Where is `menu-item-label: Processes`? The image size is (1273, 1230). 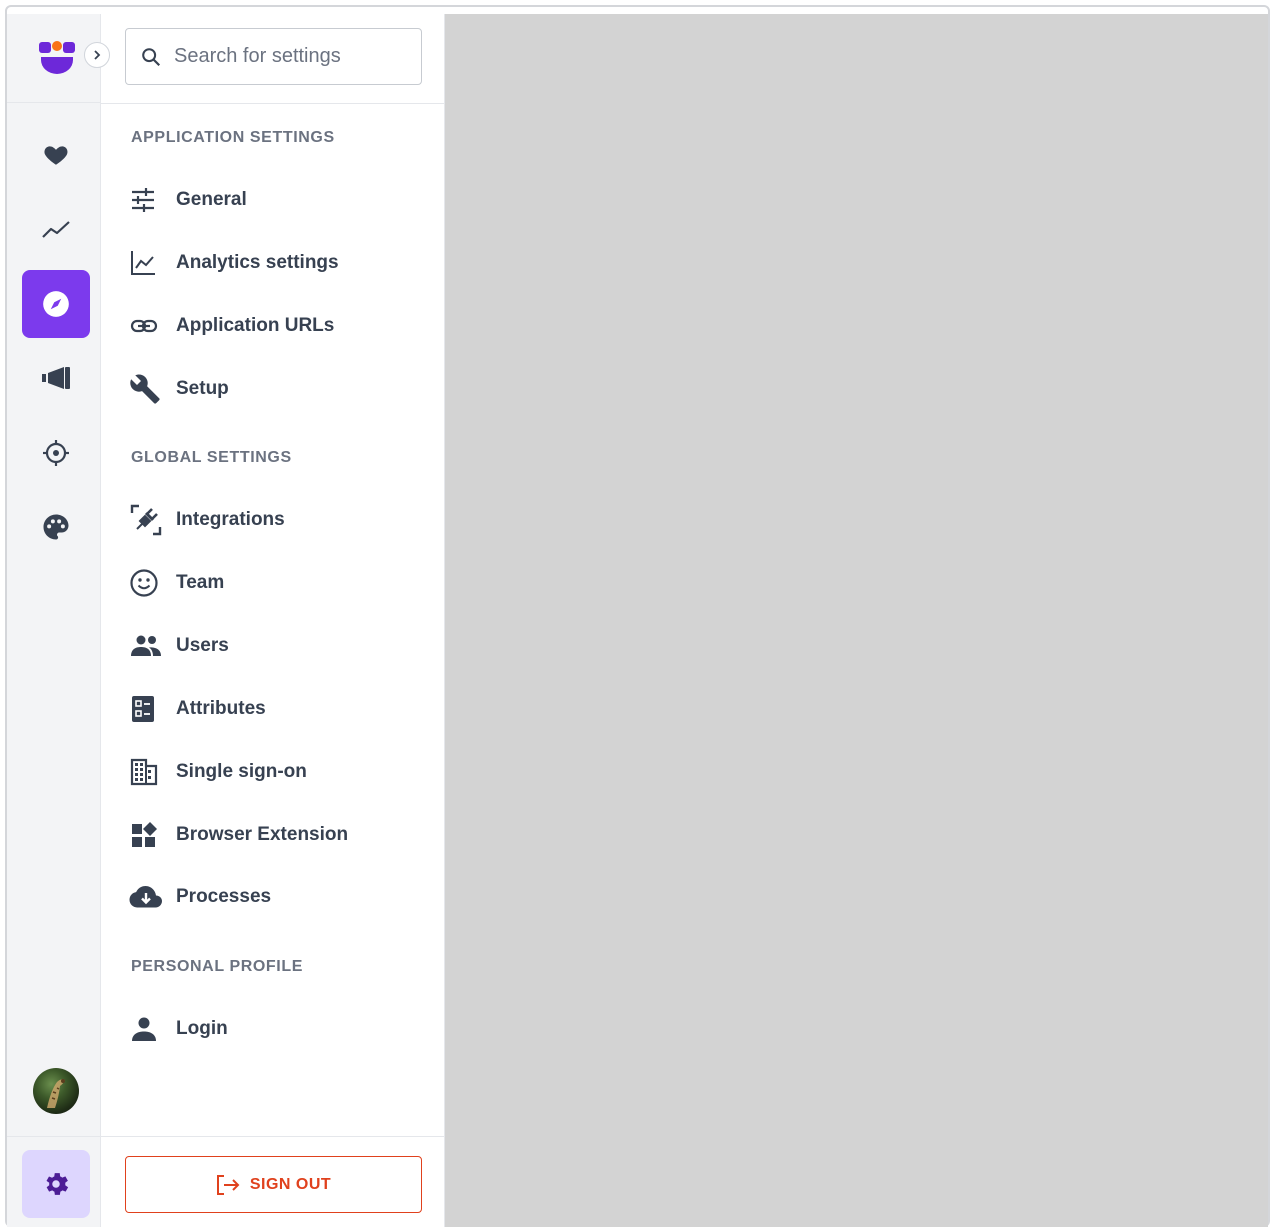 menu-item-label: Processes is located at coordinates (224, 896).